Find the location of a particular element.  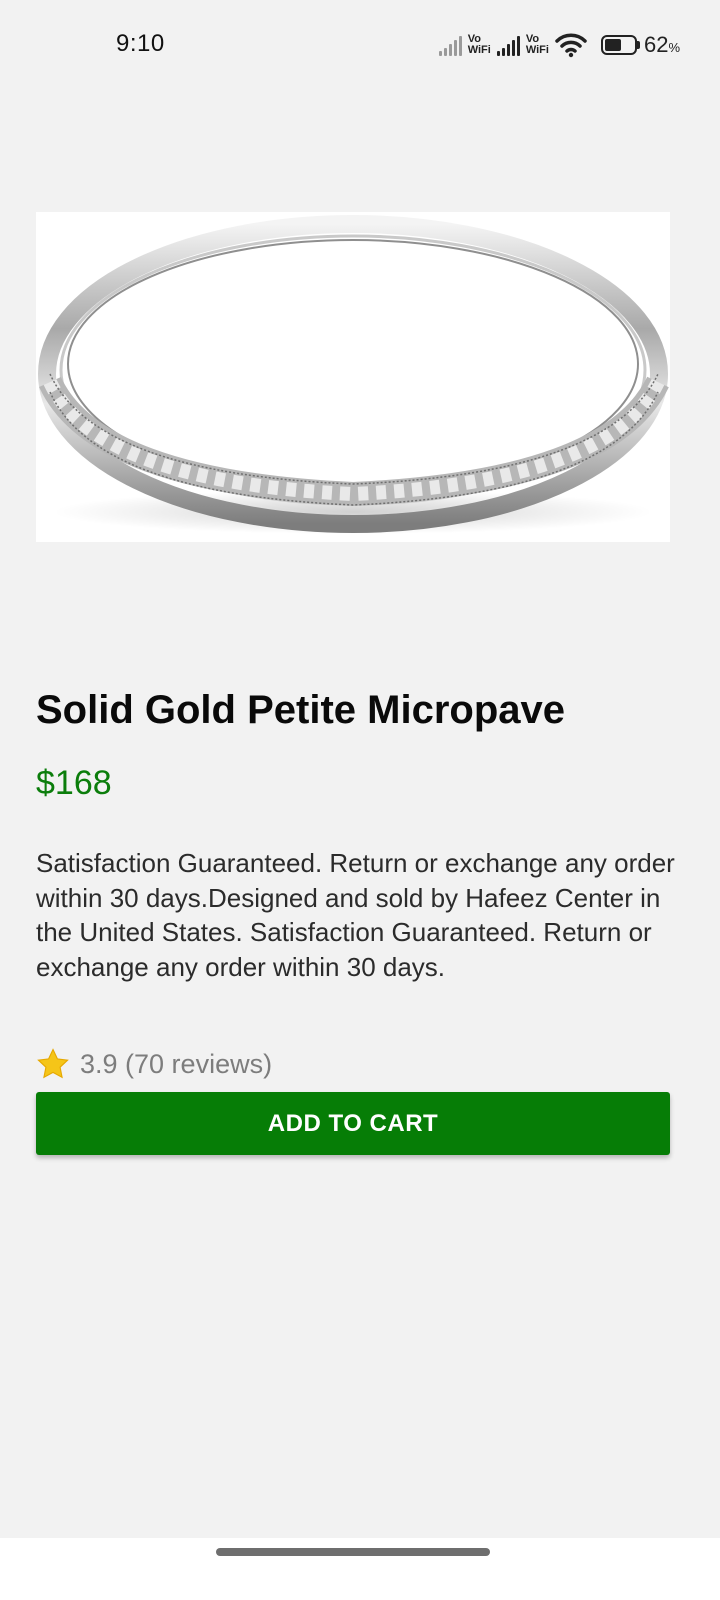

add-to-cart-button: ADD TO CART is located at coordinates (353, 1123).